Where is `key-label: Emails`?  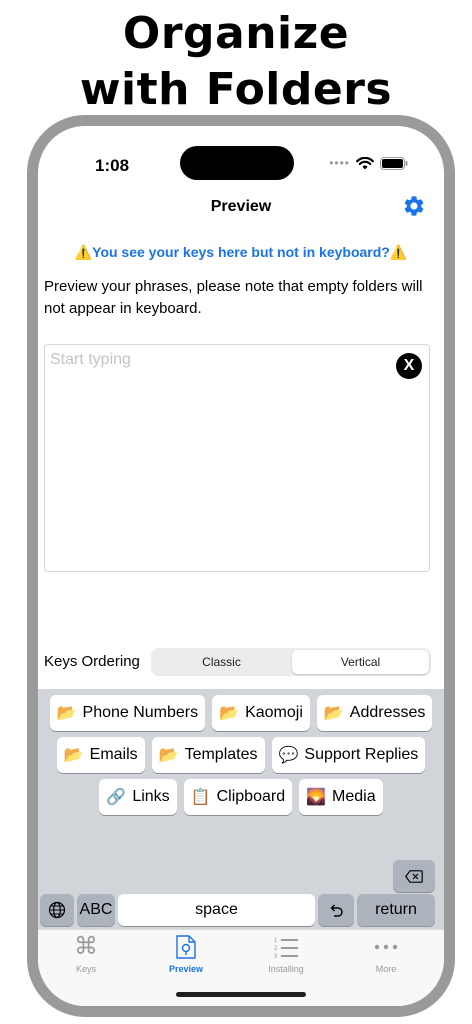
key-label: Emails is located at coordinates (113, 754).